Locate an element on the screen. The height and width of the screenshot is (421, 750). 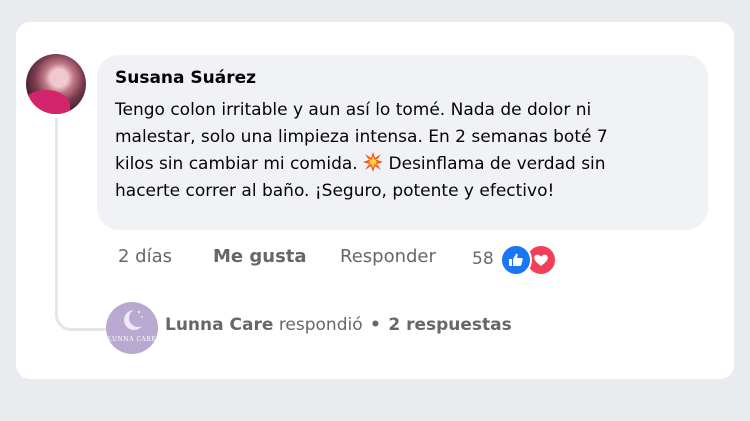
reply-verb: respondió is located at coordinates (320, 325).